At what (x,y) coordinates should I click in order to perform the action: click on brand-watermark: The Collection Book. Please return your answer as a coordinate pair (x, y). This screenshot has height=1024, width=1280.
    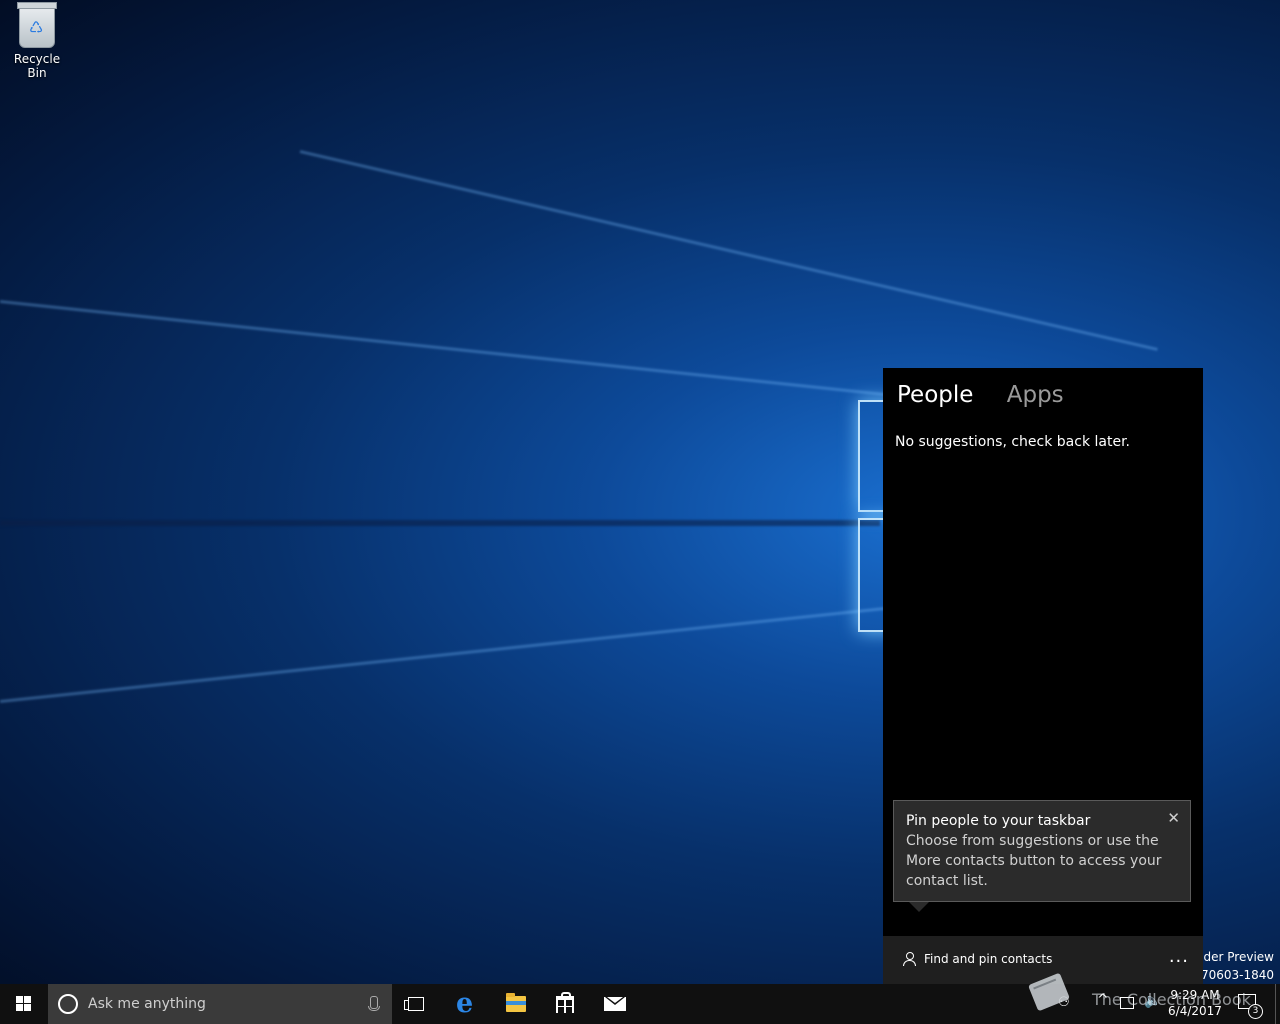
    Looking at the image, I should click on (1153, 997).